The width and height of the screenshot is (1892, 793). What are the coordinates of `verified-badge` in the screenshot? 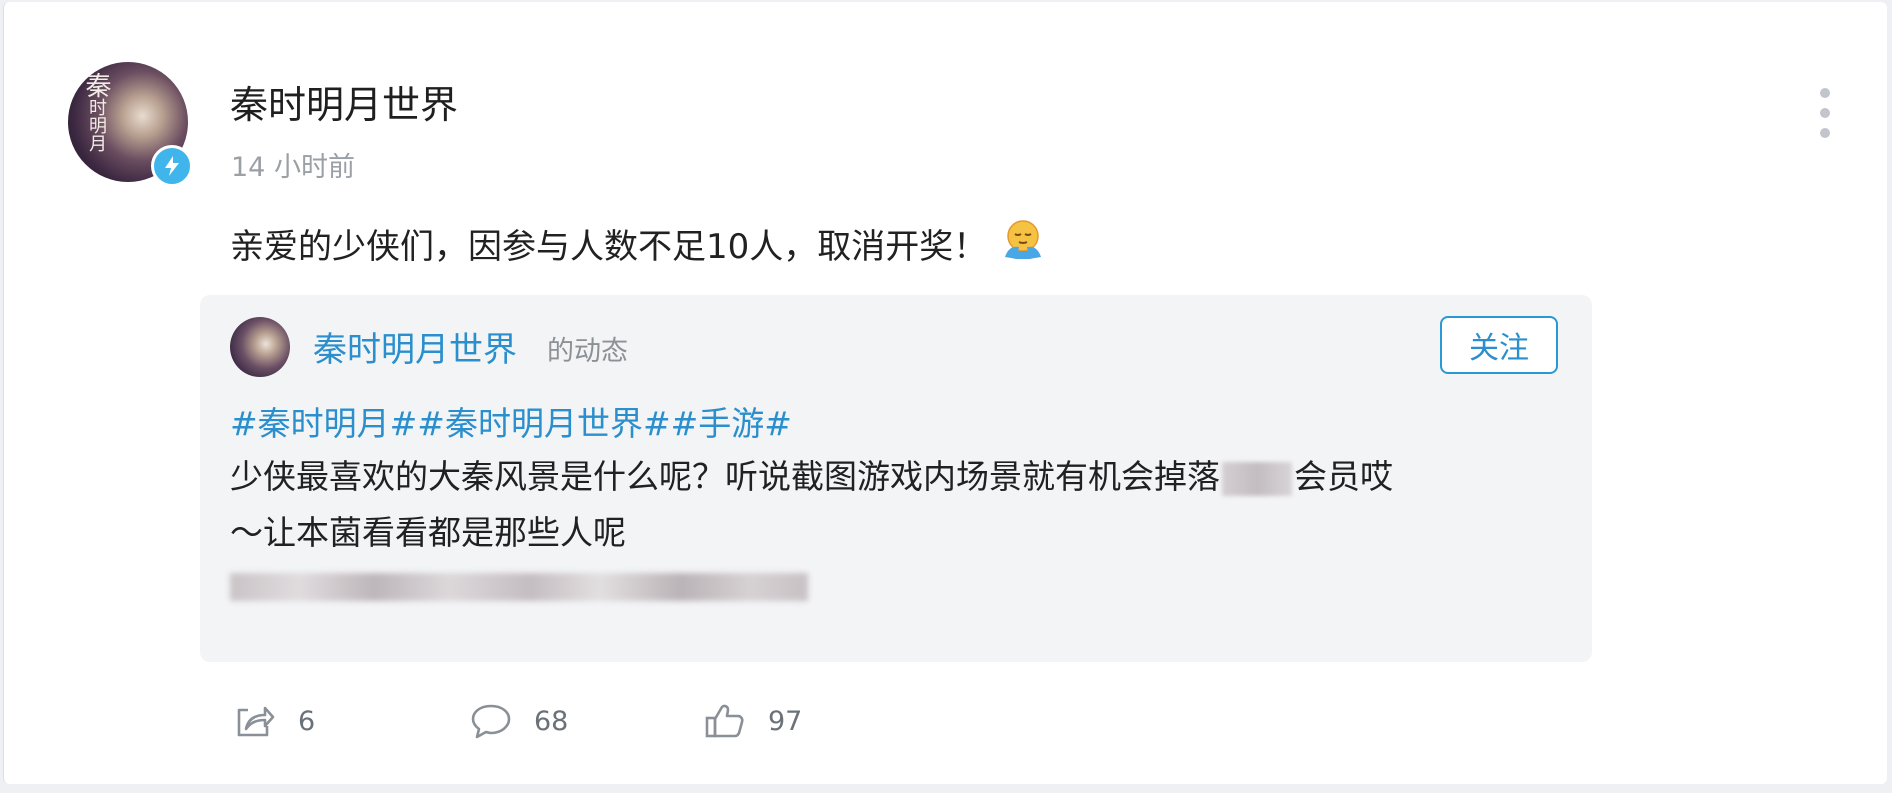 It's located at (172, 166).